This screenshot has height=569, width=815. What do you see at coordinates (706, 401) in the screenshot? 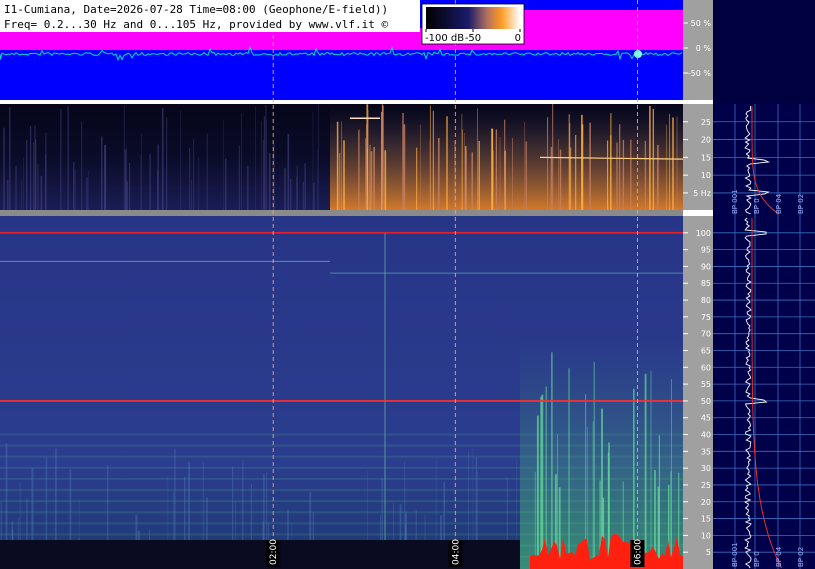
I see `high-frequency-tick-label: 50` at bounding box center [706, 401].